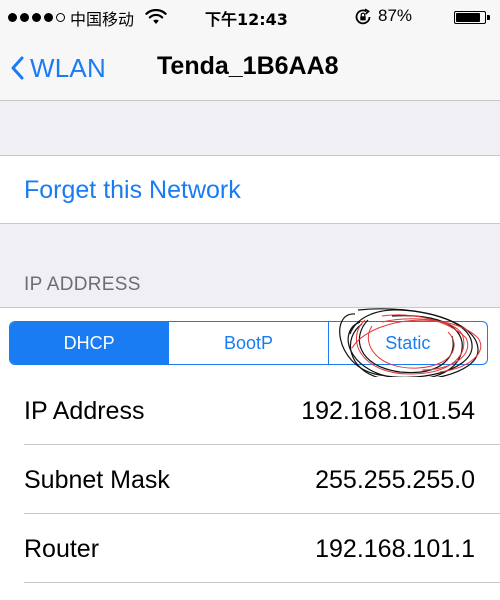 The width and height of the screenshot is (500, 600). Describe the element at coordinates (250, 189) in the screenshot. I see `forget-network-row: Forget this Network` at that location.